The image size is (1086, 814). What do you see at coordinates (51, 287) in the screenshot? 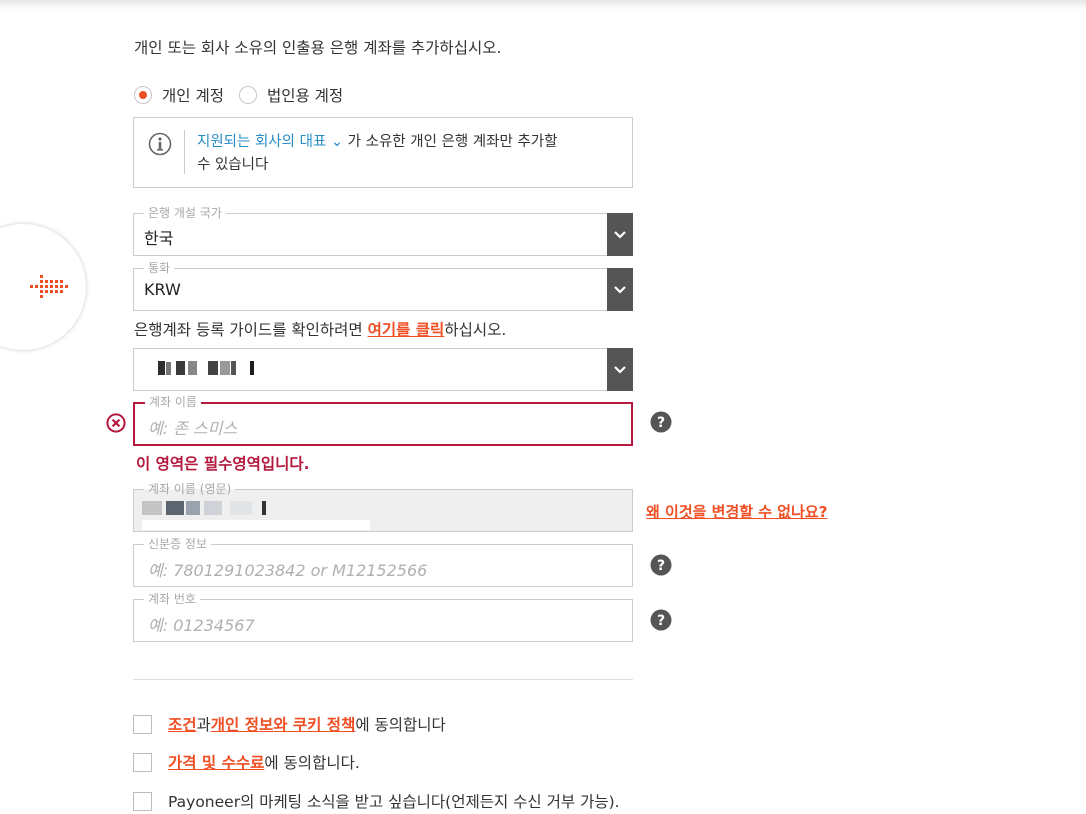
I see `dotted-arrow-icon` at bounding box center [51, 287].